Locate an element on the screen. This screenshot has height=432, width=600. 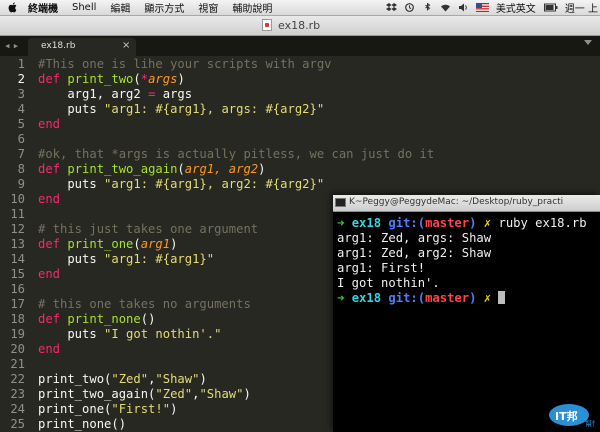
terminal-output-line: arg1: First! is located at coordinates (381, 268).